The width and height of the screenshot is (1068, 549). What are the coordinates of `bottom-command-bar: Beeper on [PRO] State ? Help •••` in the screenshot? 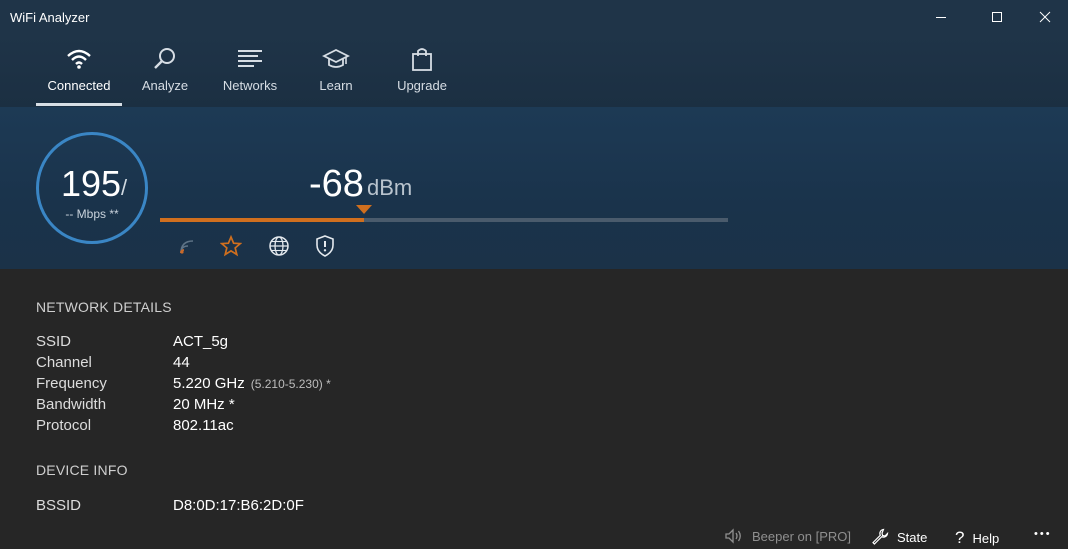 It's located at (534, 536).